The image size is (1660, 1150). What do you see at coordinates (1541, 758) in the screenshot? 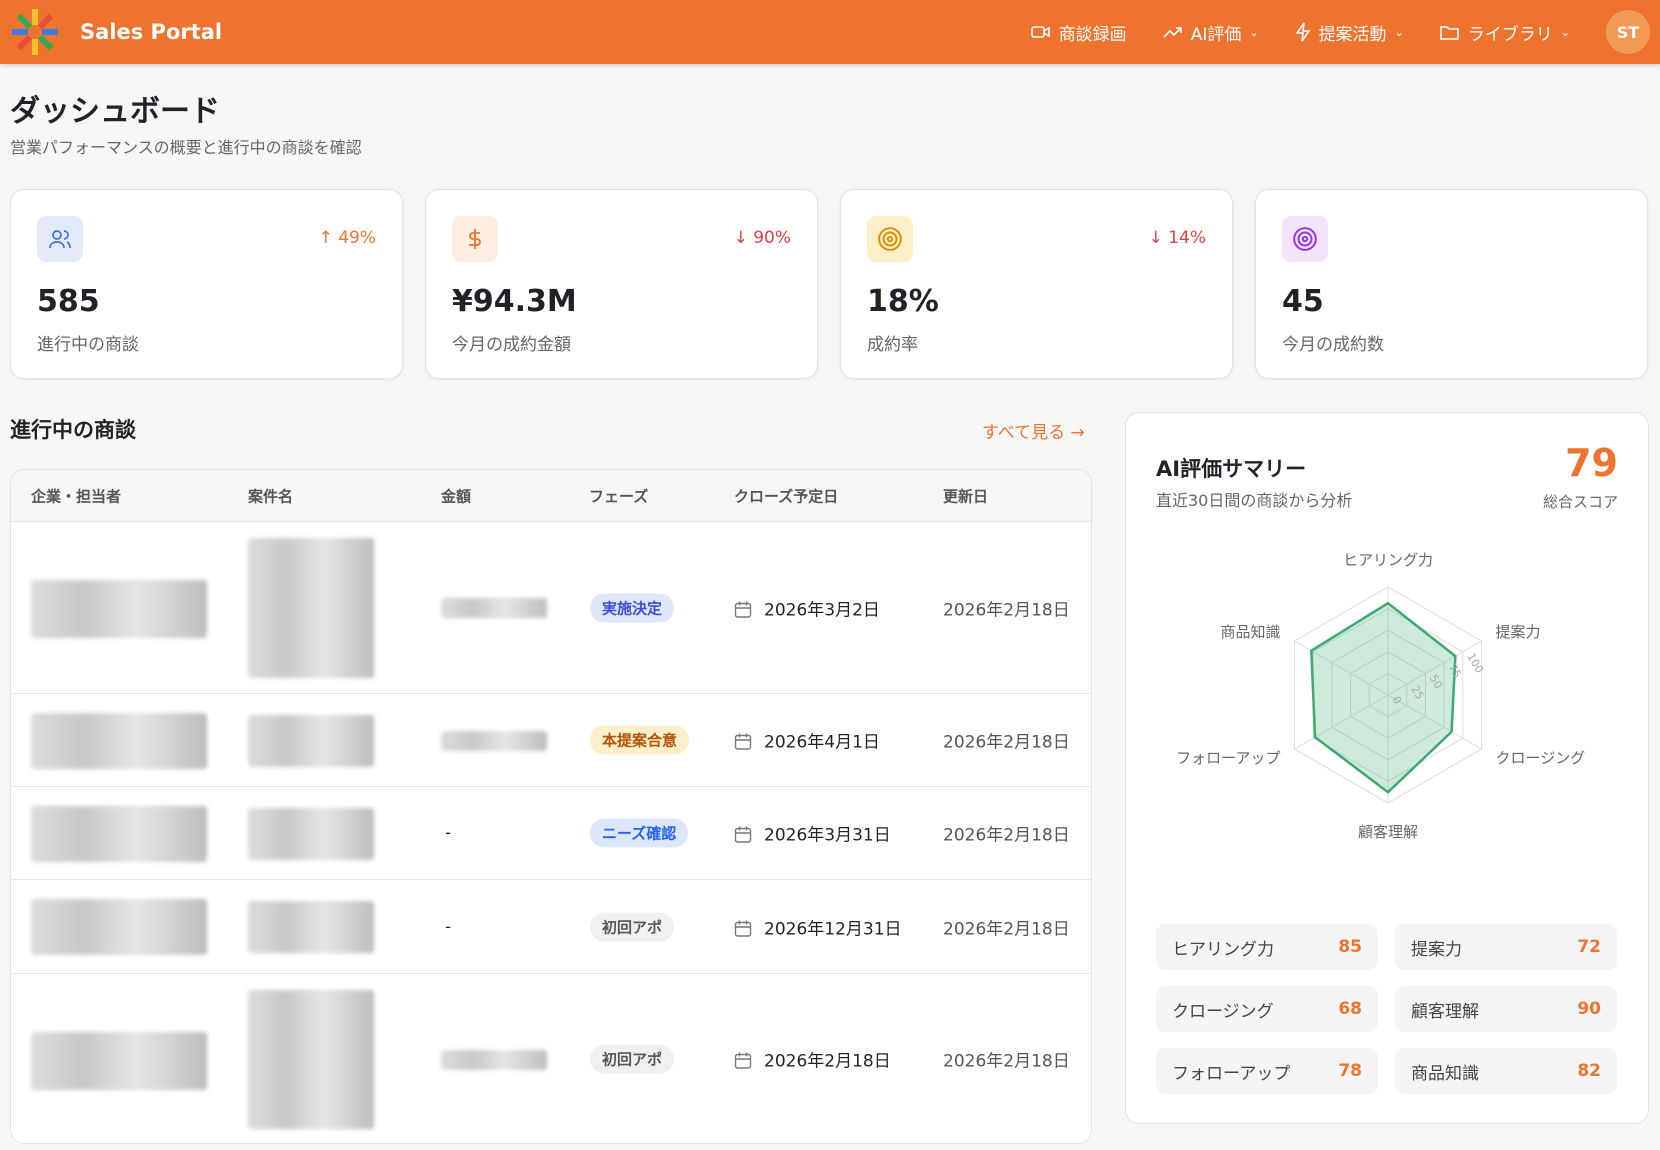
I see `radar-axis-label: クロージング` at bounding box center [1541, 758].